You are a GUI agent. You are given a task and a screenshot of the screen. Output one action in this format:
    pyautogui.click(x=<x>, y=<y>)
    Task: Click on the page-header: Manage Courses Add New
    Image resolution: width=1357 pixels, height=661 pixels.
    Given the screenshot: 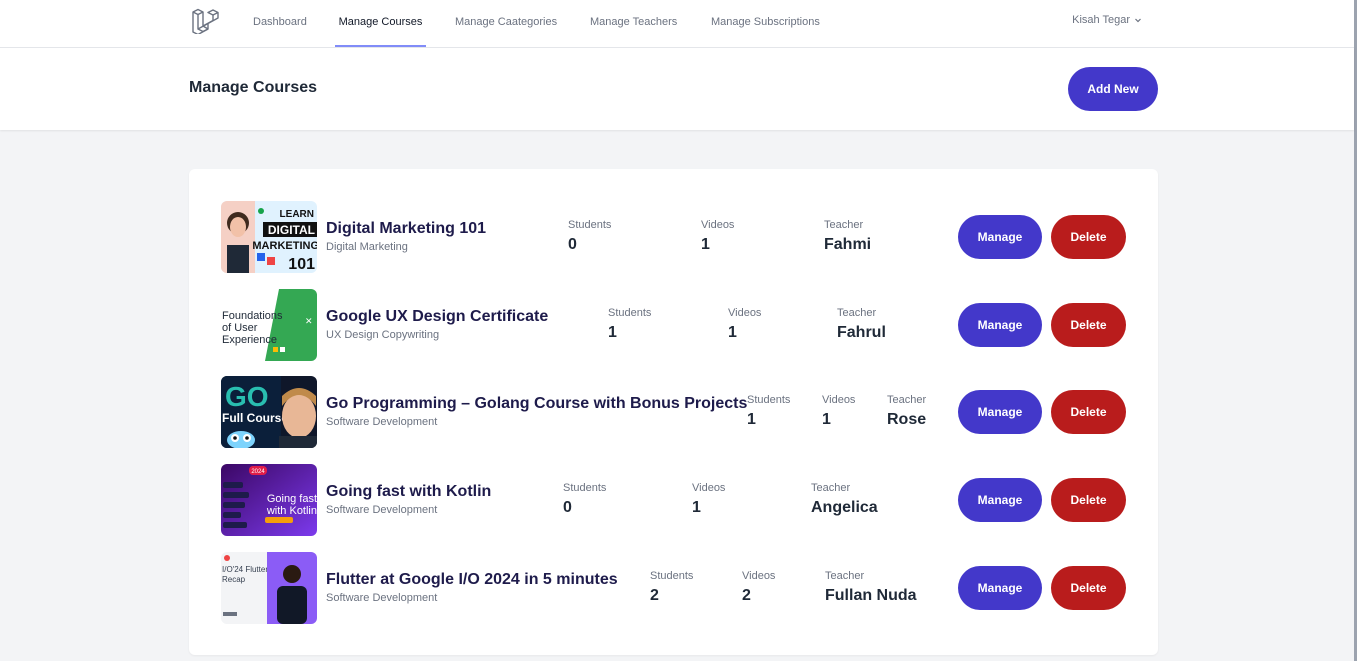 What is the action you would take?
    pyautogui.click(x=677, y=89)
    